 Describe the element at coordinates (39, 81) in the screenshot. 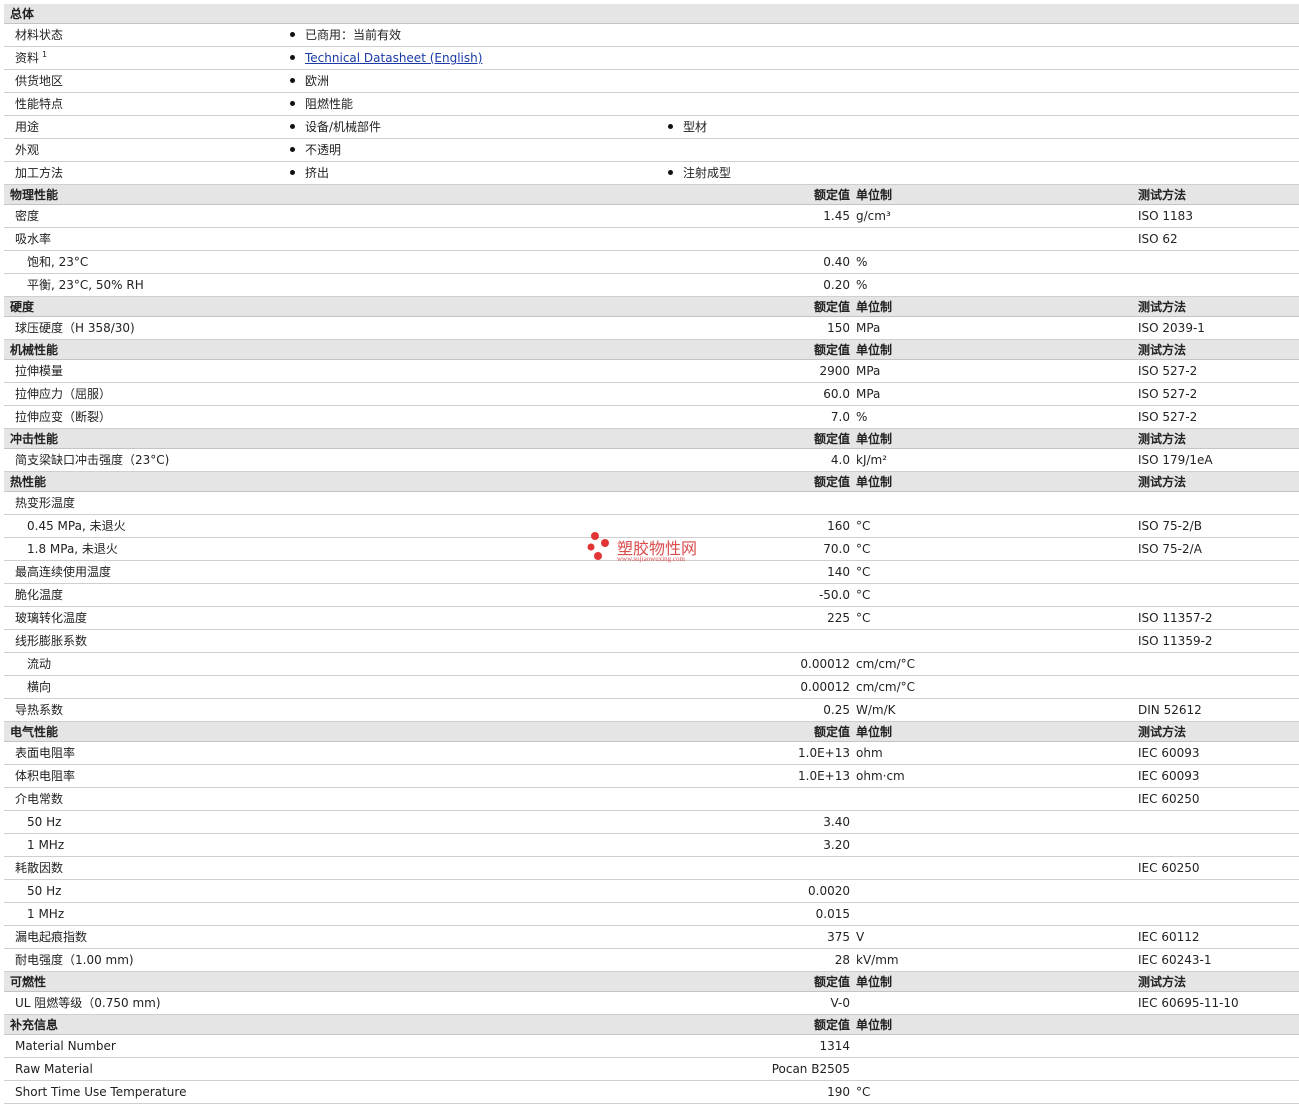

I see `property-label: 供货地区` at that location.